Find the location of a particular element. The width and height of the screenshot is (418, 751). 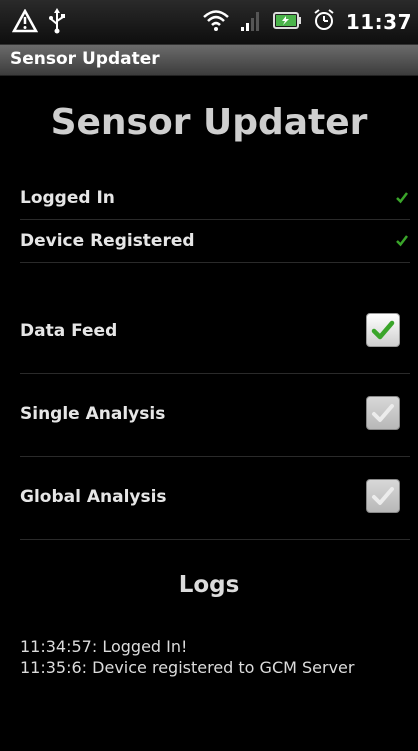

app-title: Sensor Updater is located at coordinates (85, 59).